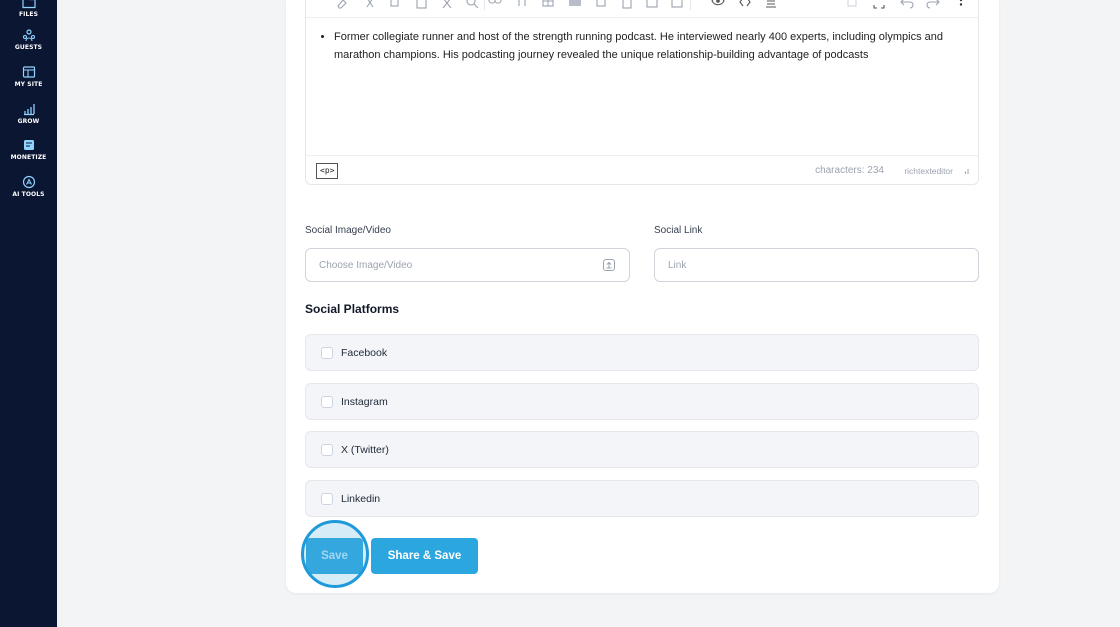 This screenshot has width=1120, height=627. Describe the element at coordinates (365, 450) in the screenshot. I see `platform-label: X (Twitter)` at that location.